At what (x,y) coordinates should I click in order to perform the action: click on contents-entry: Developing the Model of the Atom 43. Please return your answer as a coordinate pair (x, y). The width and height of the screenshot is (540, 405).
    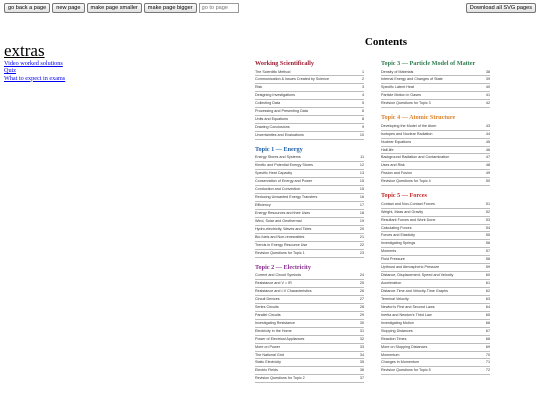
    Looking at the image, I should click on (435, 127).